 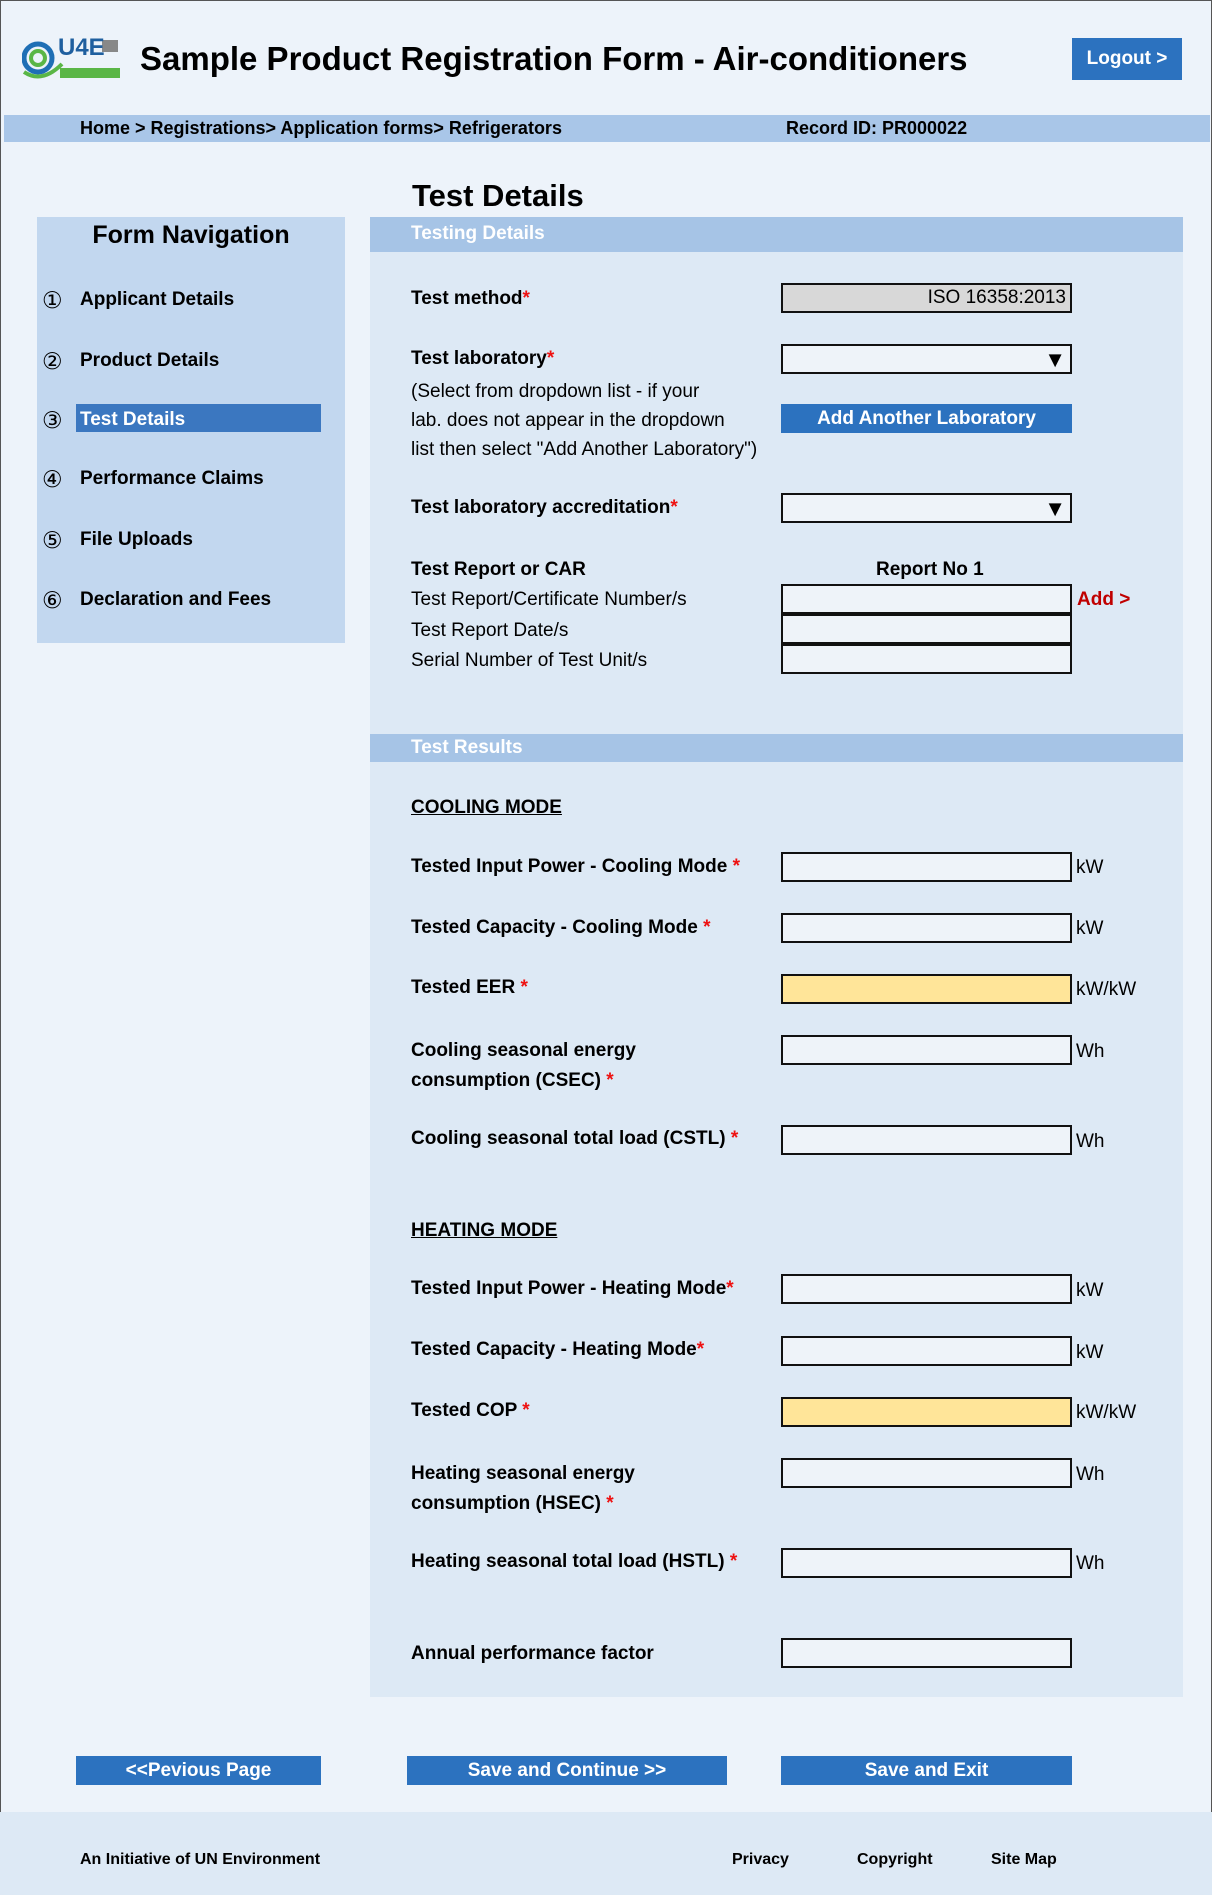 I want to click on save-and-exit-button: Save and Exit, so click(x=926, y=1770).